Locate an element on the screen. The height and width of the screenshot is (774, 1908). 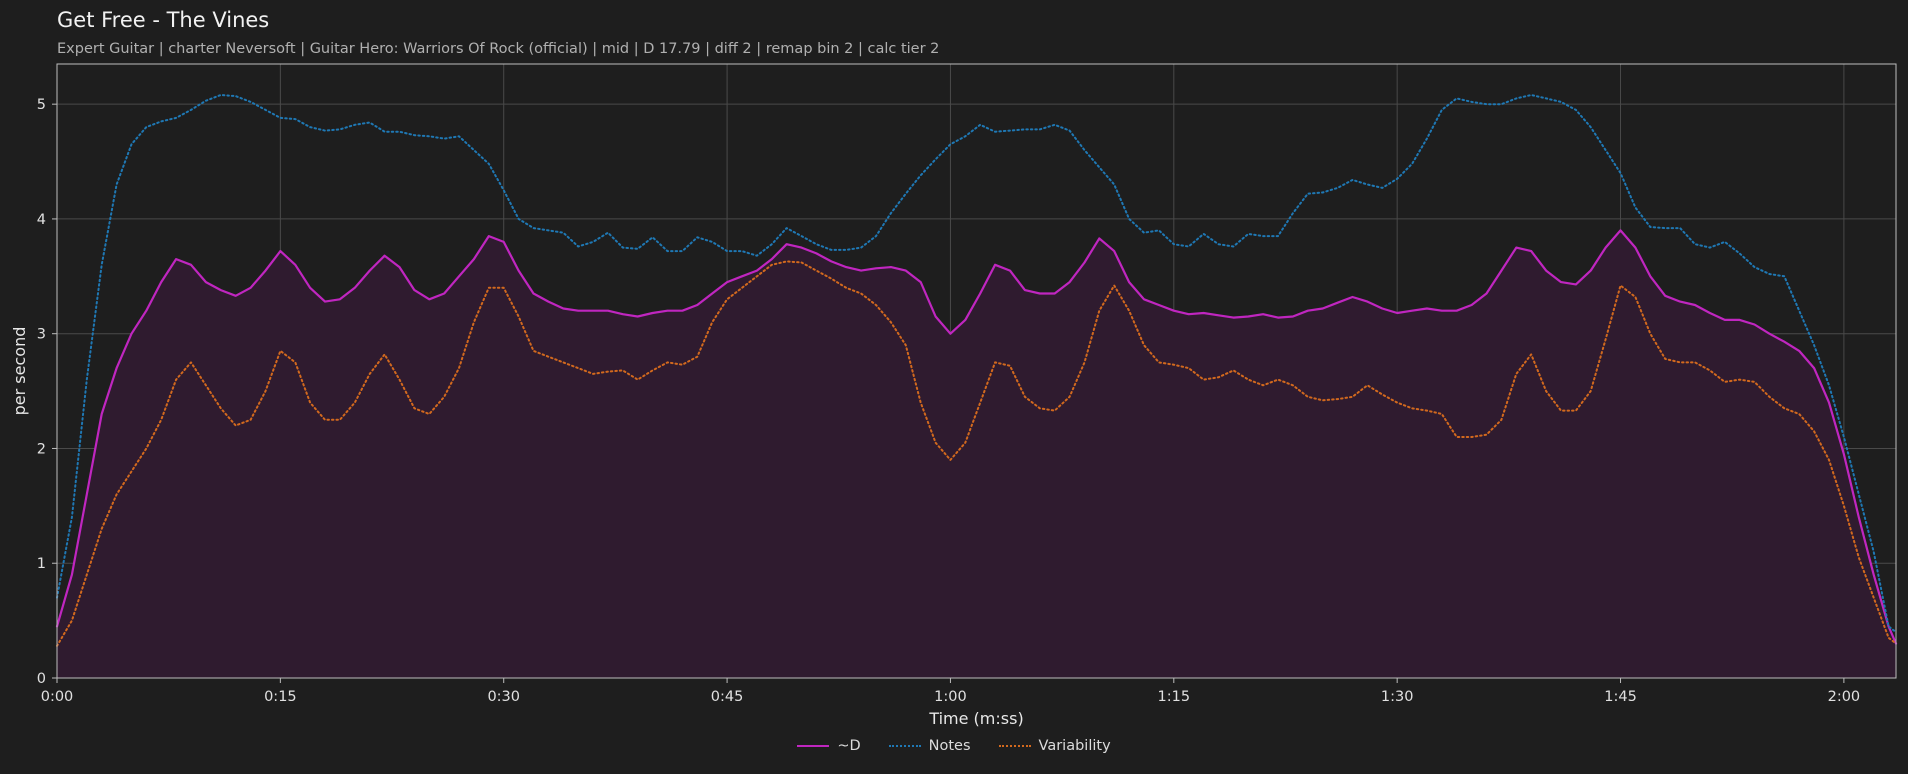
x-tick-label-1: 0:15 is located at coordinates (280, 697).